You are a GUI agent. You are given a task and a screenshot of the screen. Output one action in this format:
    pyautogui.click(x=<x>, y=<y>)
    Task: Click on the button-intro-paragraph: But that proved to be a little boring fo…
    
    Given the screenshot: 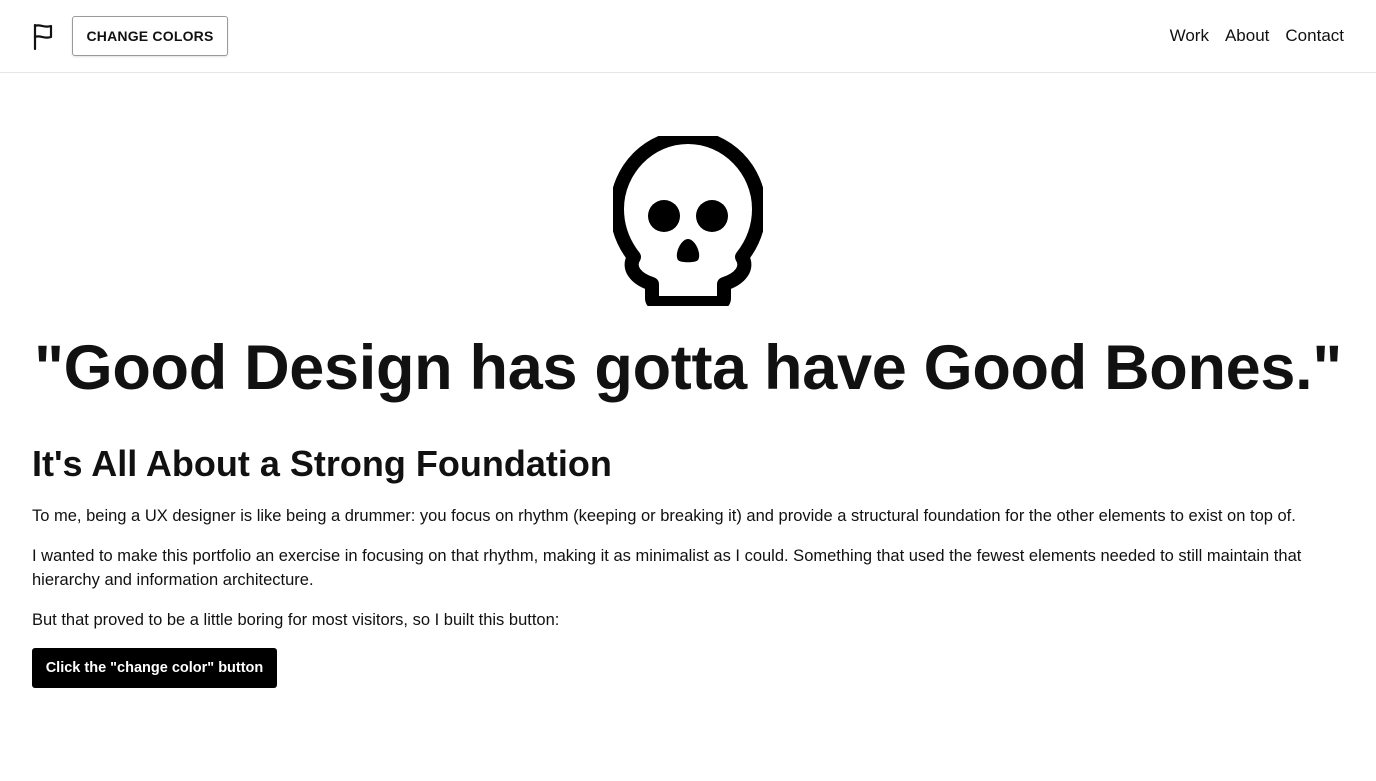 What is the action you would take?
    pyautogui.click(x=296, y=620)
    